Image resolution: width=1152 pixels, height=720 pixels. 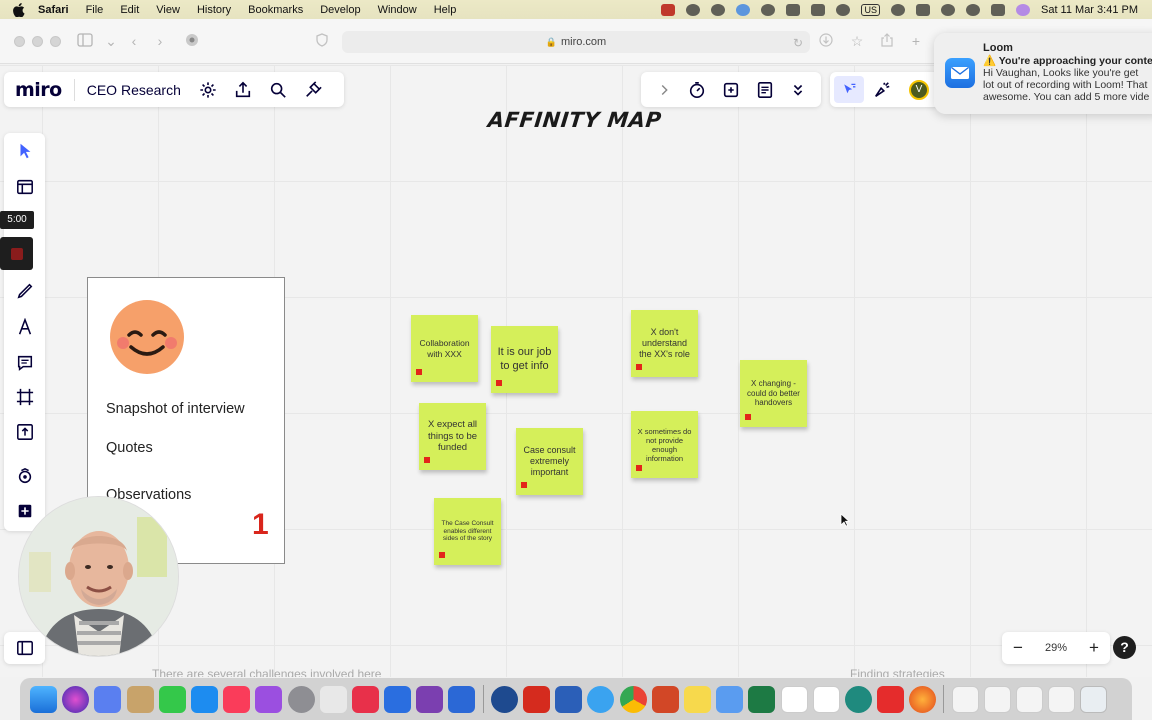 What do you see at coordinates (693, 9) in the screenshot?
I see `cloud-icon` at bounding box center [693, 9].